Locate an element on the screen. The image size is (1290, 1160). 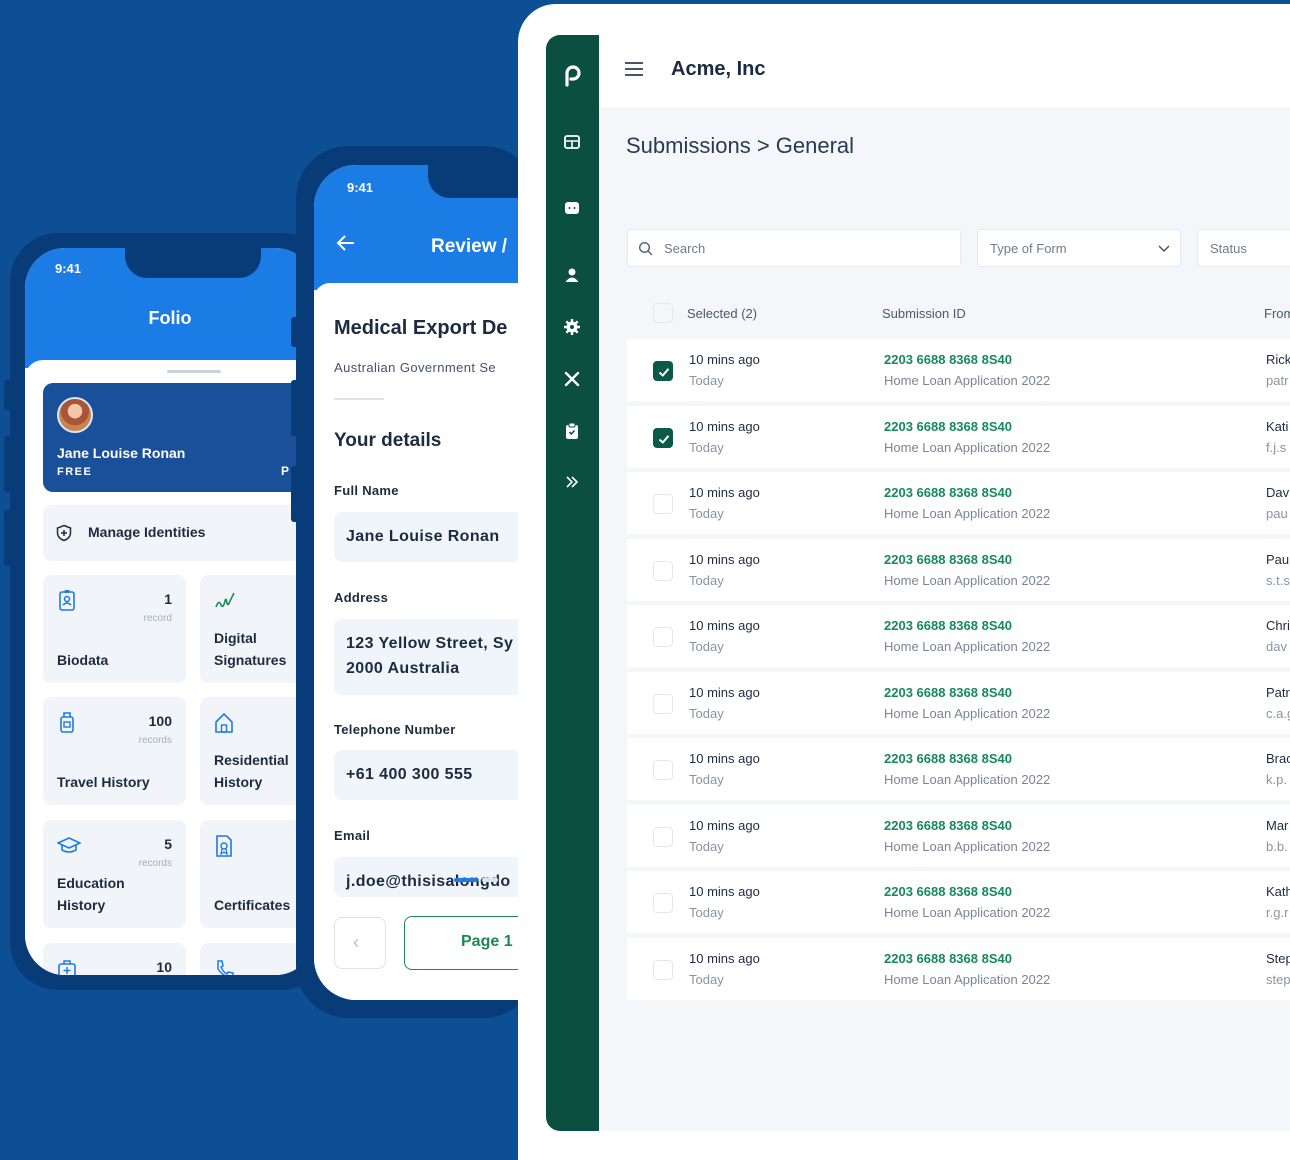
graduation-cap-icon is located at coordinates (69, 845).